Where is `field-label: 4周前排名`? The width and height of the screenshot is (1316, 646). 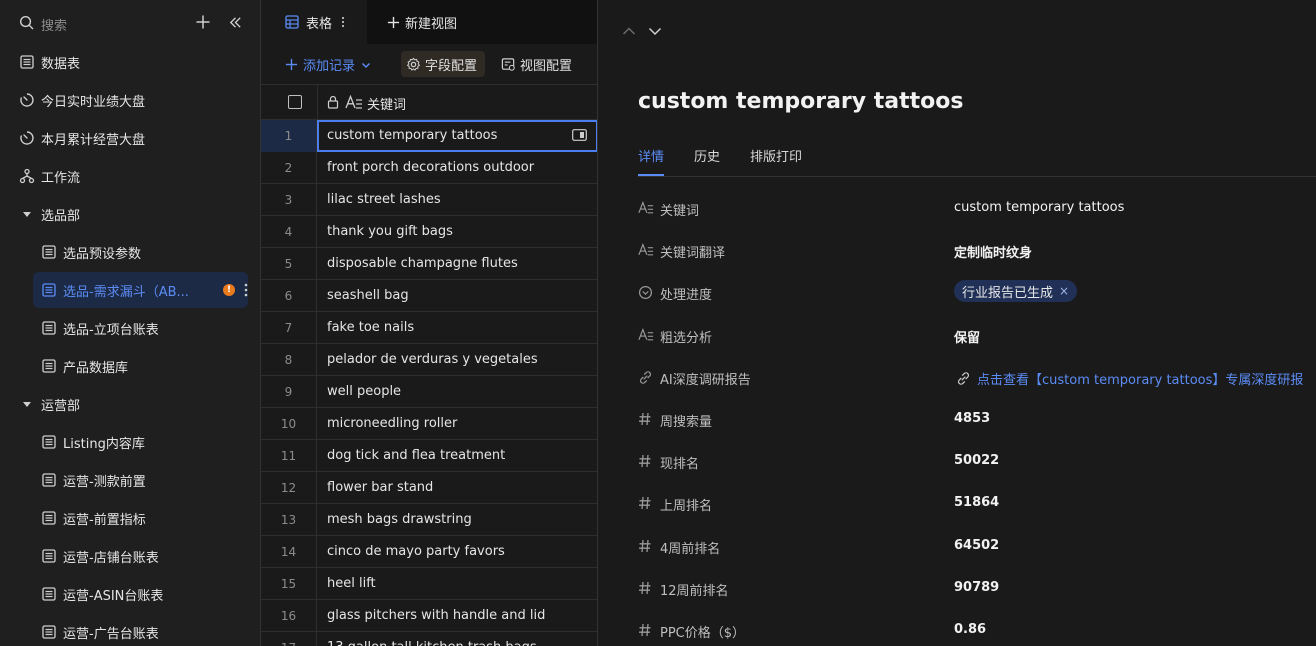
field-label: 4周前排名 is located at coordinates (690, 549).